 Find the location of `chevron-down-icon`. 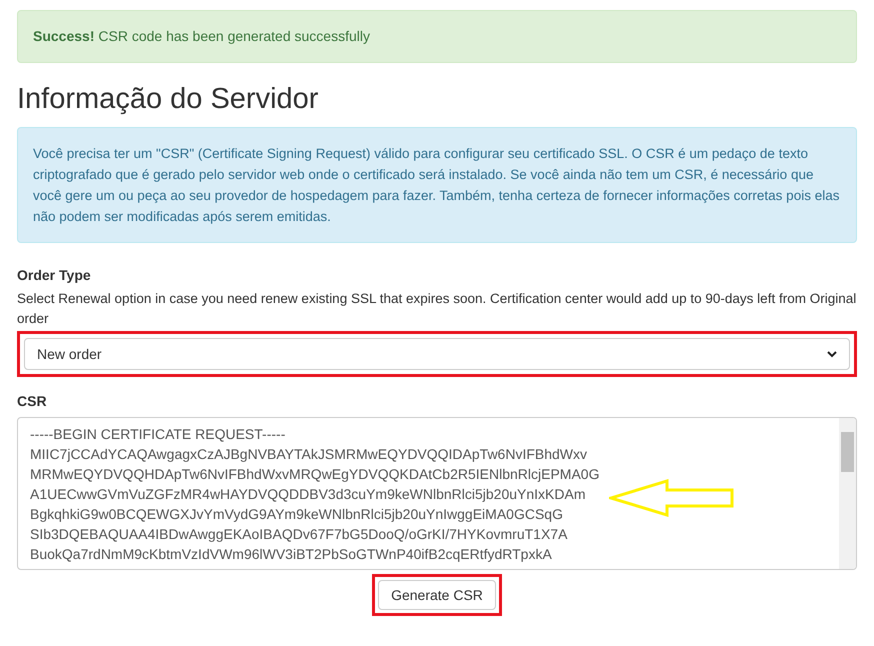

chevron-down-icon is located at coordinates (832, 354).